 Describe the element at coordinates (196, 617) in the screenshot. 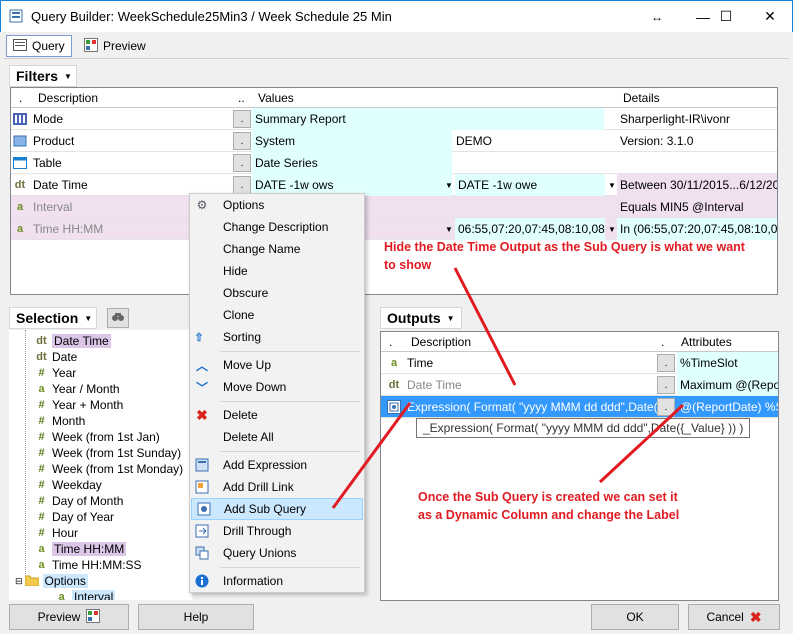

I see `help-button: Help` at that location.